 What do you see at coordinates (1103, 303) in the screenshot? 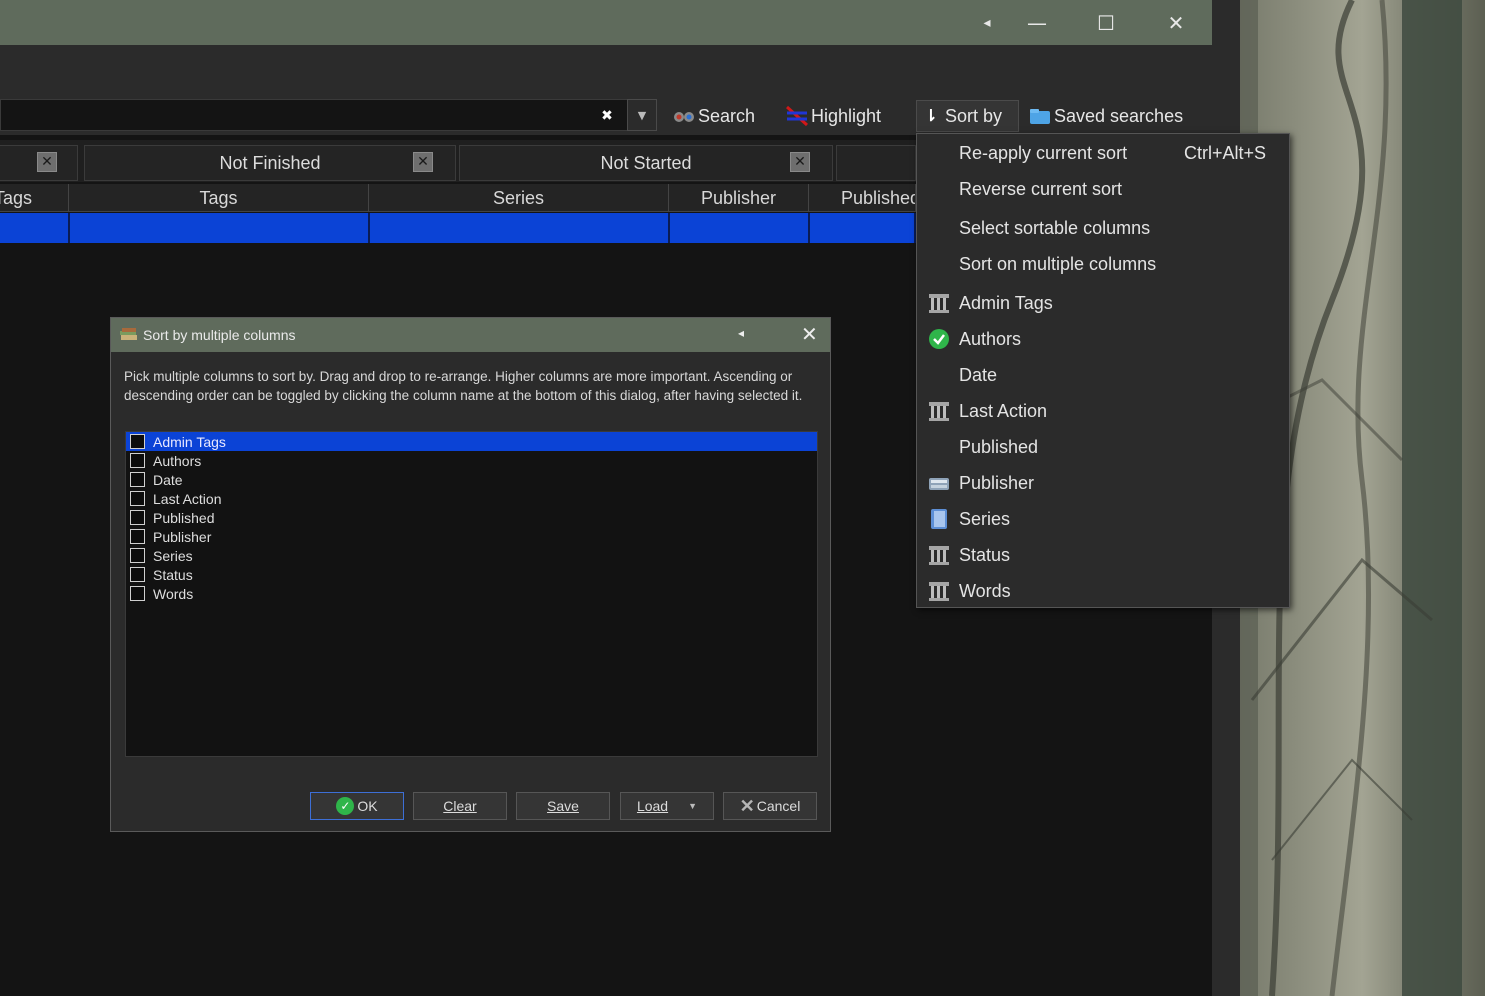
I see `menu-item-admin-tags: Admin Tags` at bounding box center [1103, 303].